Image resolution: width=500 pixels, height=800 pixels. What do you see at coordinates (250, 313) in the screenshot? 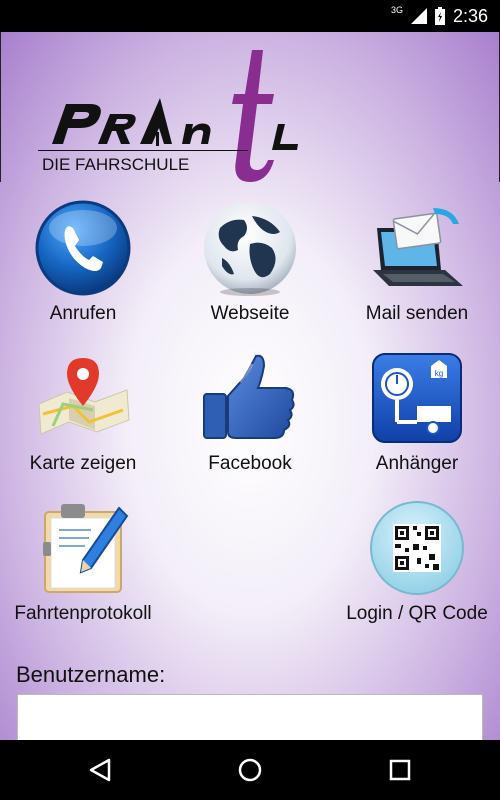
I see `tile-label-website: Webseite` at bounding box center [250, 313].